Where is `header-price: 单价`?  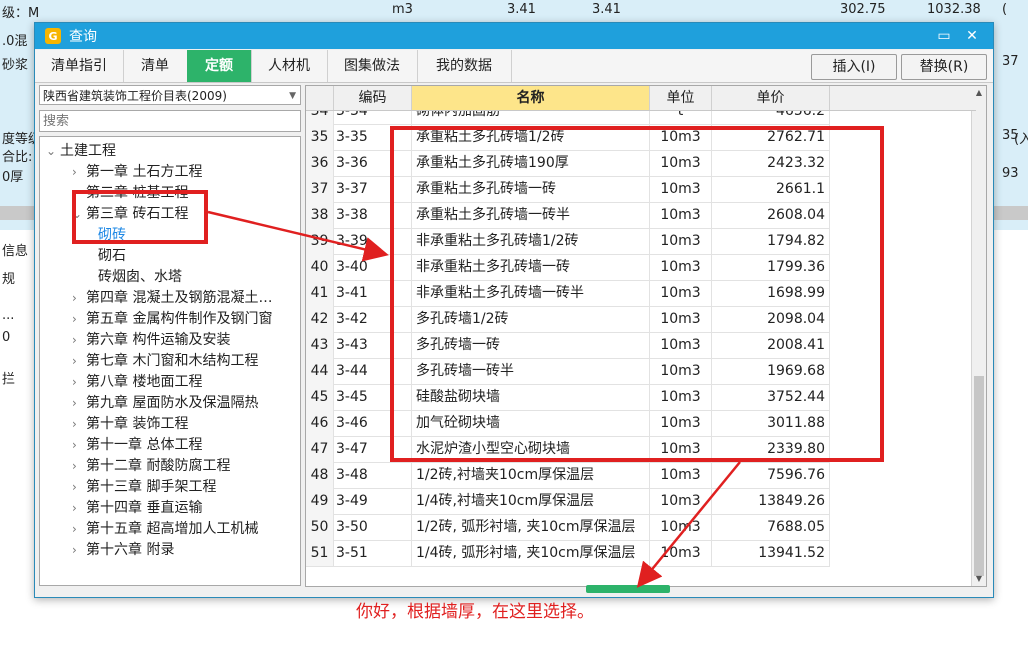 header-price: 单价 is located at coordinates (771, 98).